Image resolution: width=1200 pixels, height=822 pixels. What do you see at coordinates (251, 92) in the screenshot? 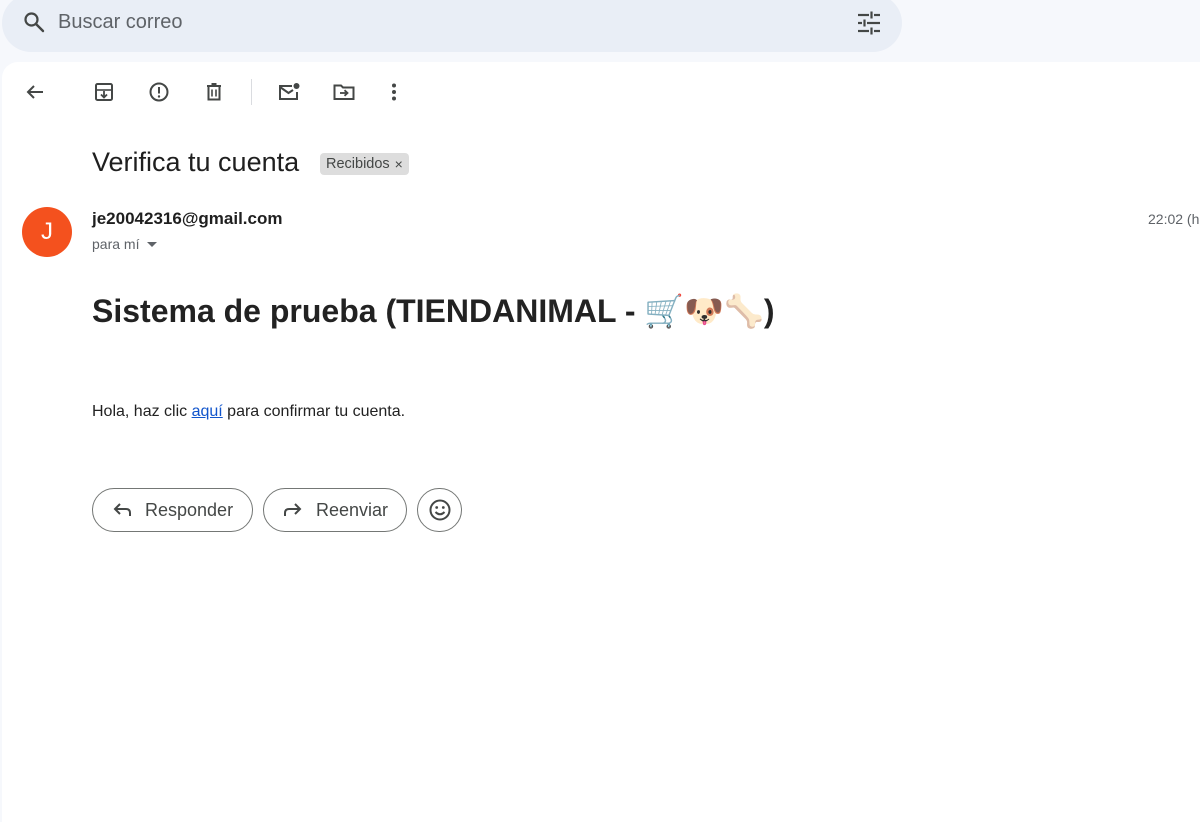
I see `toolbar-divider` at bounding box center [251, 92].